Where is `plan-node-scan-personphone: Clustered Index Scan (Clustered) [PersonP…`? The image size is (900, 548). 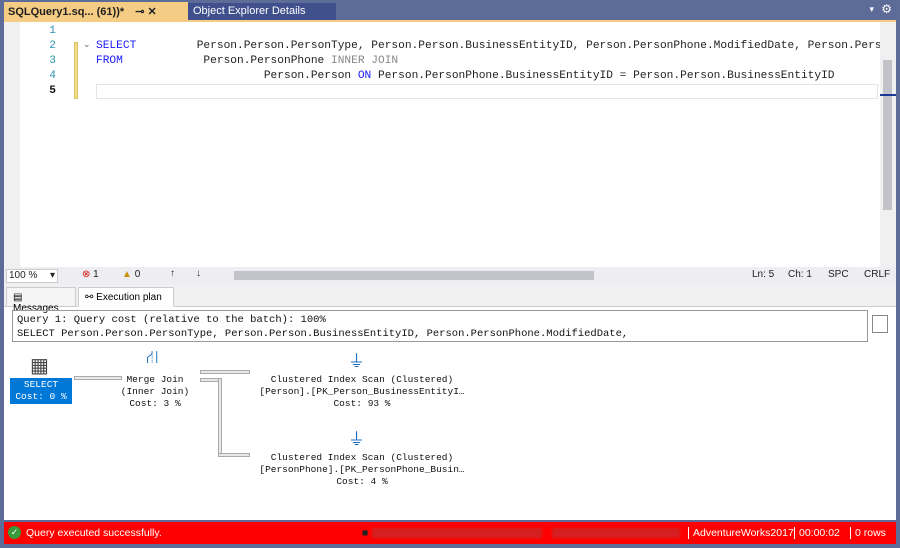
plan-node-scan-personphone: Clustered Index Scan (Clustered) [PersonP… is located at coordinates (362, 470).